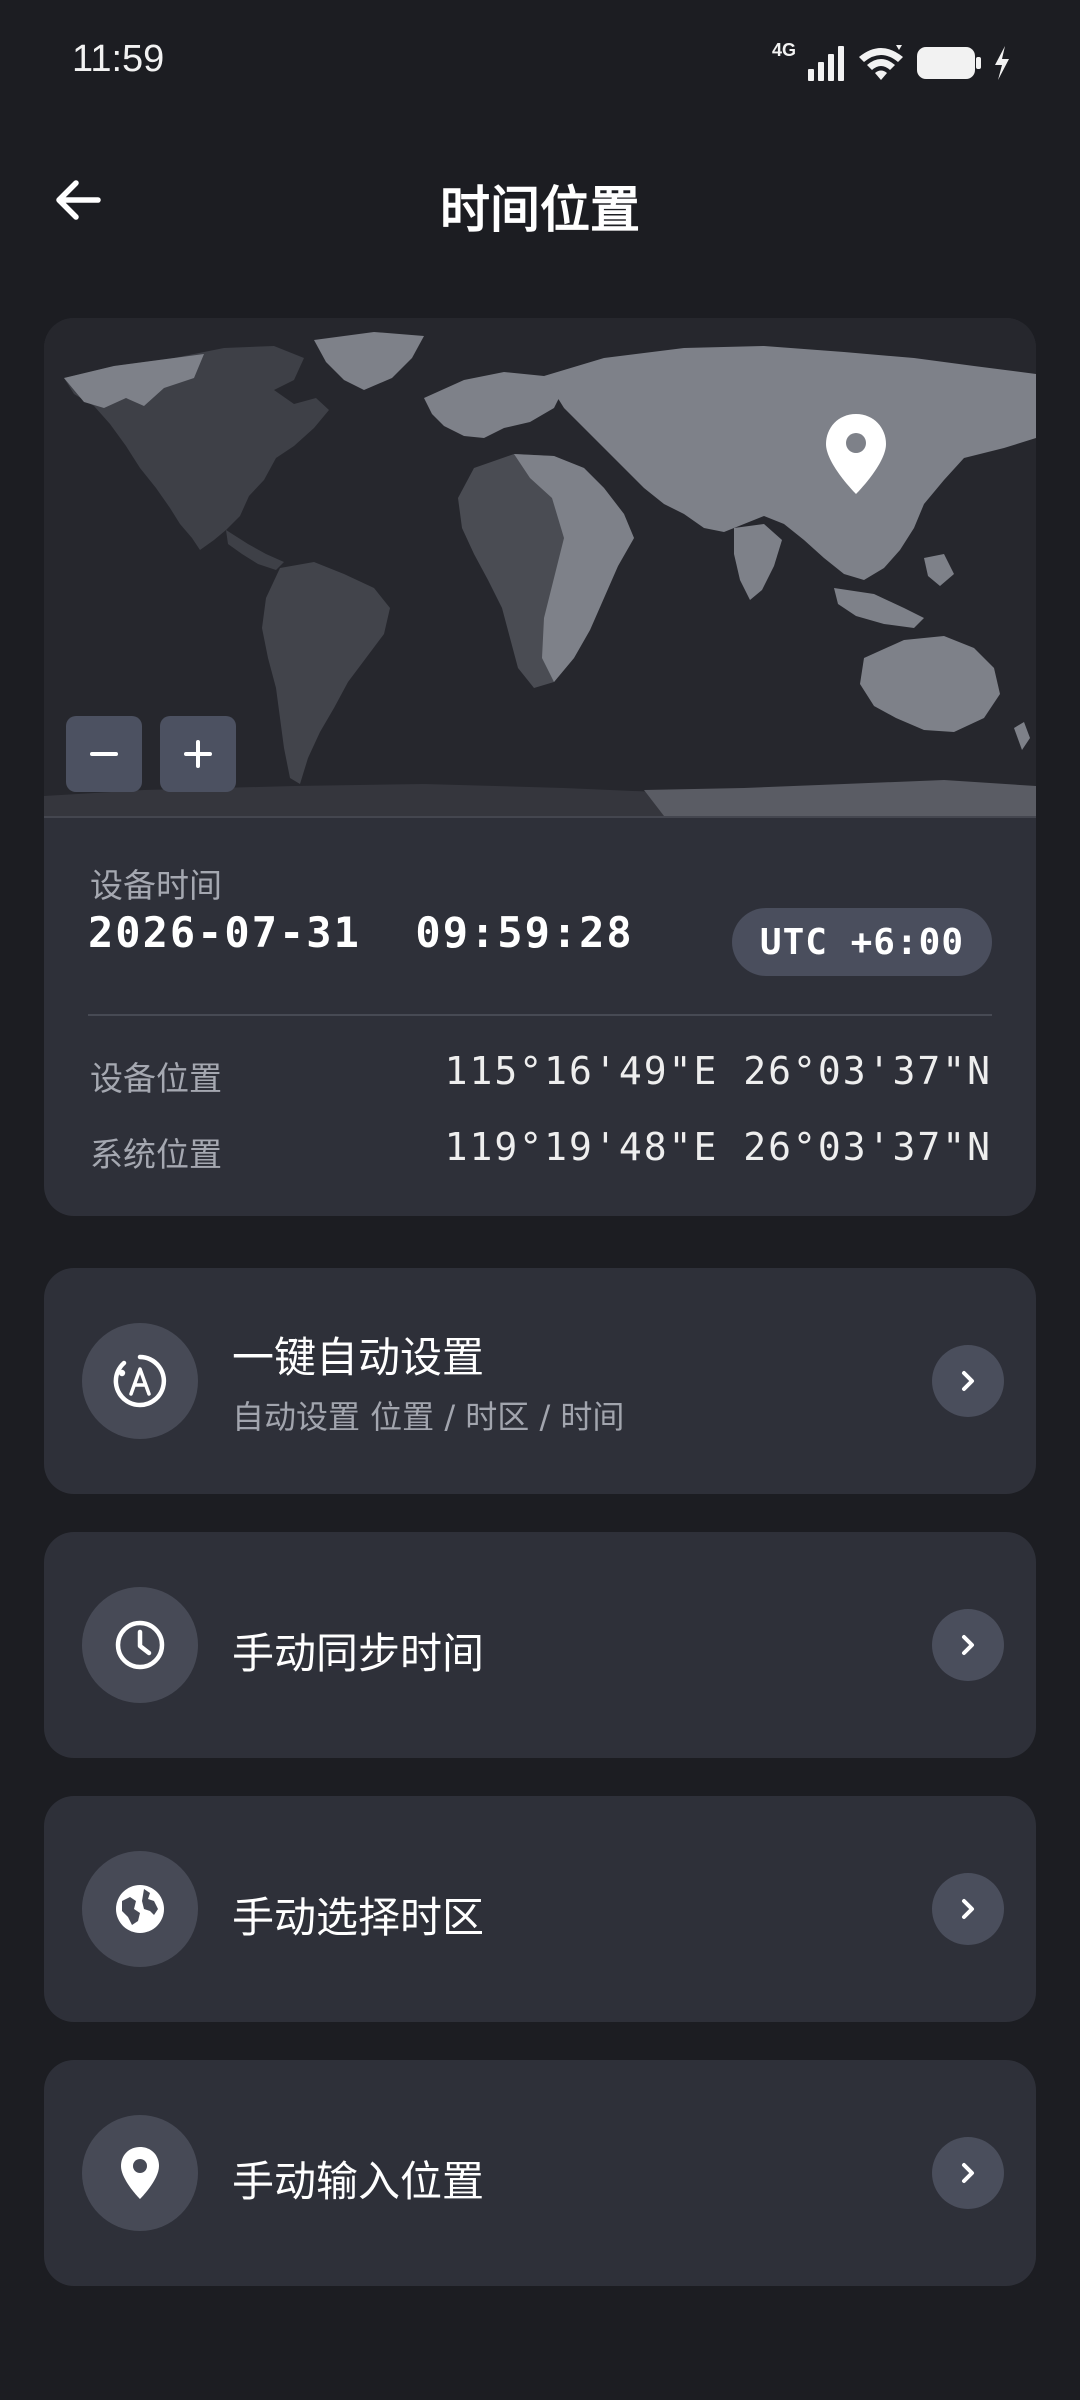 This screenshot has width=1080, height=2400. I want to click on manual-select-timezone-chevron, so click(968, 1909).